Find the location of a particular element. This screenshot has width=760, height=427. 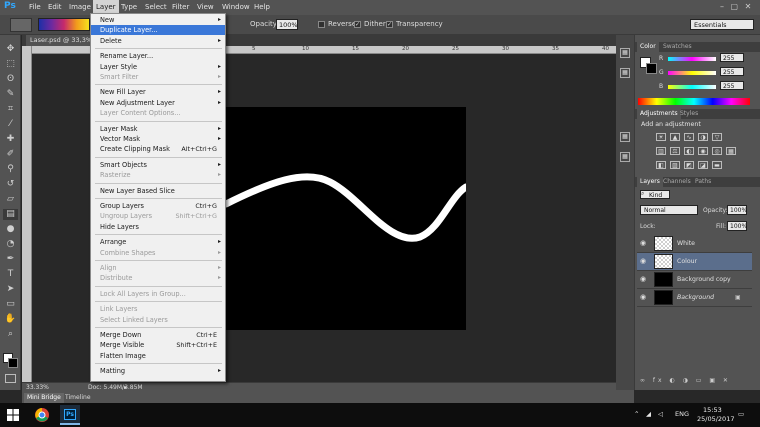

menu-item-merge-down: Merge Down Ctrl+E is located at coordinates (158, 335).